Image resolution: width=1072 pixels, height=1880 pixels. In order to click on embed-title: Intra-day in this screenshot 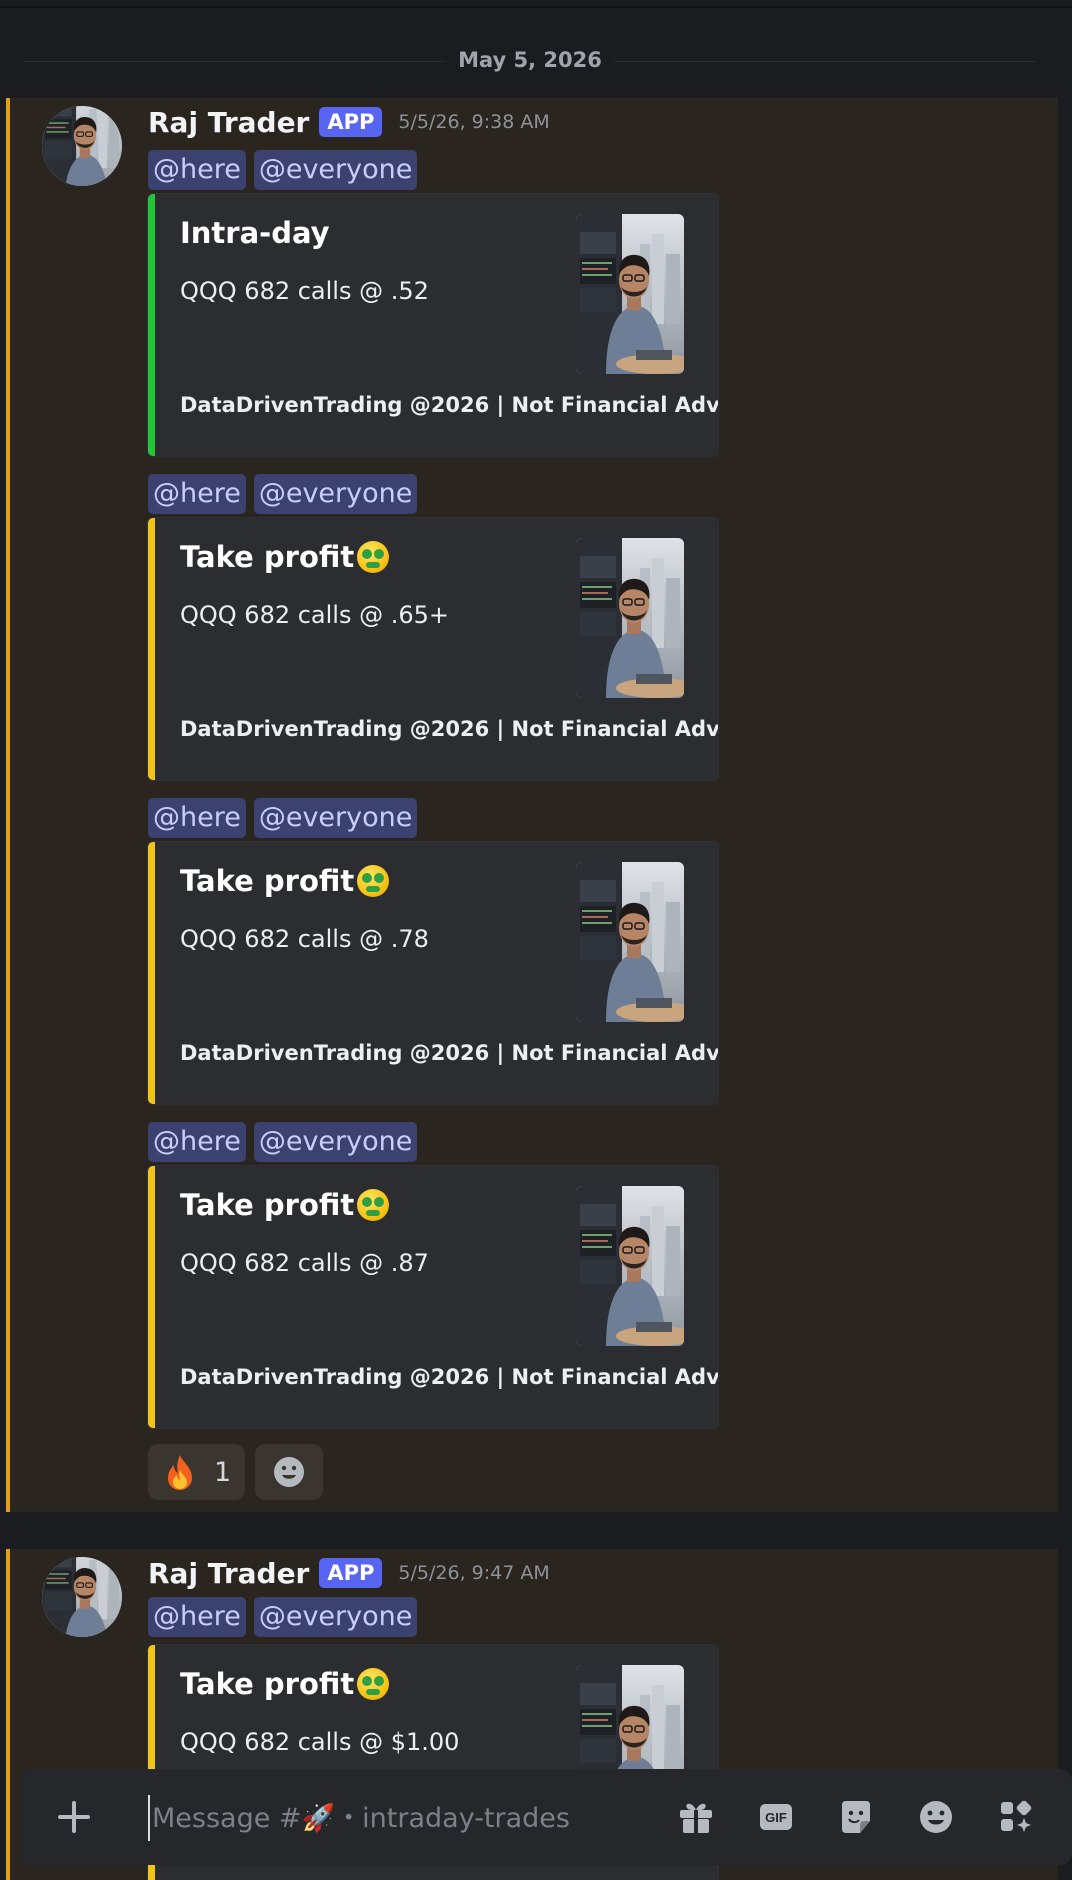, I will do `click(255, 233)`.